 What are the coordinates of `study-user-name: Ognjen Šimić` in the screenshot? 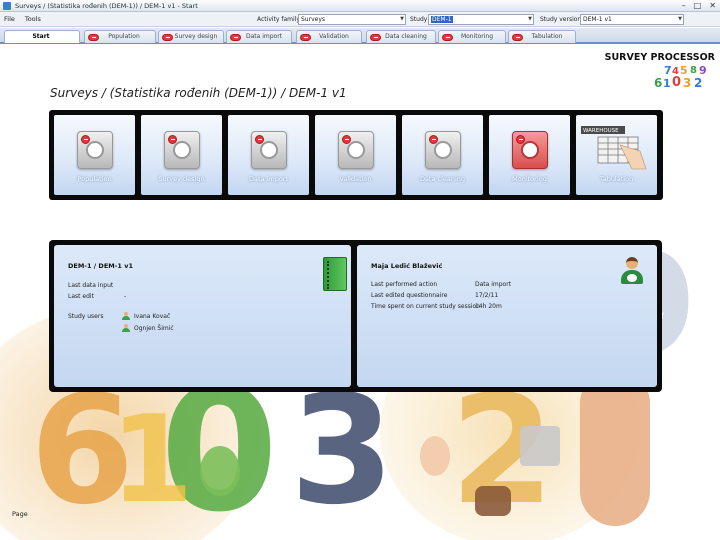 It's located at (154, 328).